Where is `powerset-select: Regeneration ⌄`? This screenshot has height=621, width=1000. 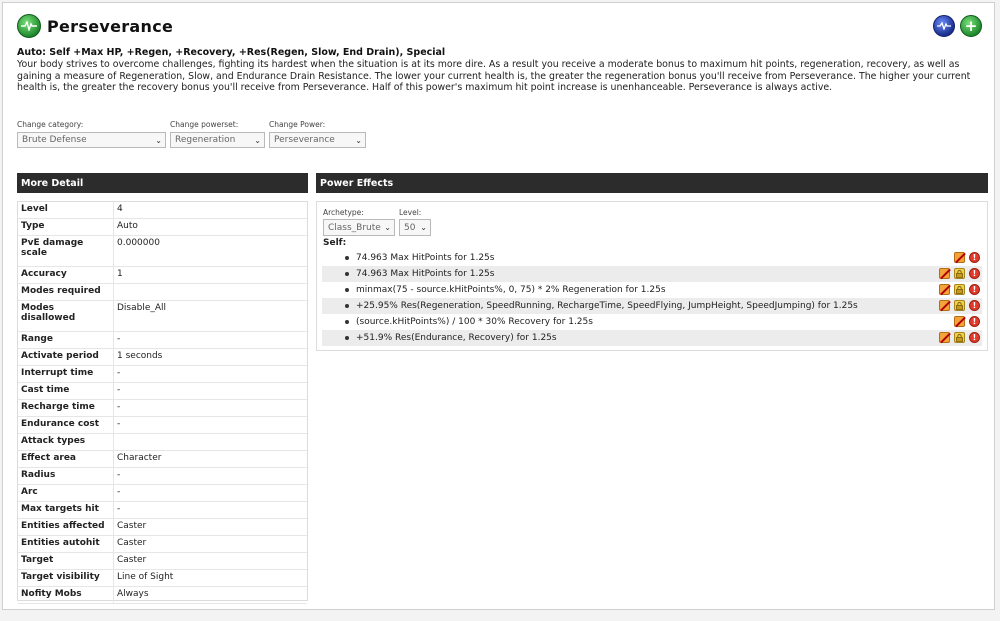 powerset-select: Regeneration ⌄ is located at coordinates (217, 140).